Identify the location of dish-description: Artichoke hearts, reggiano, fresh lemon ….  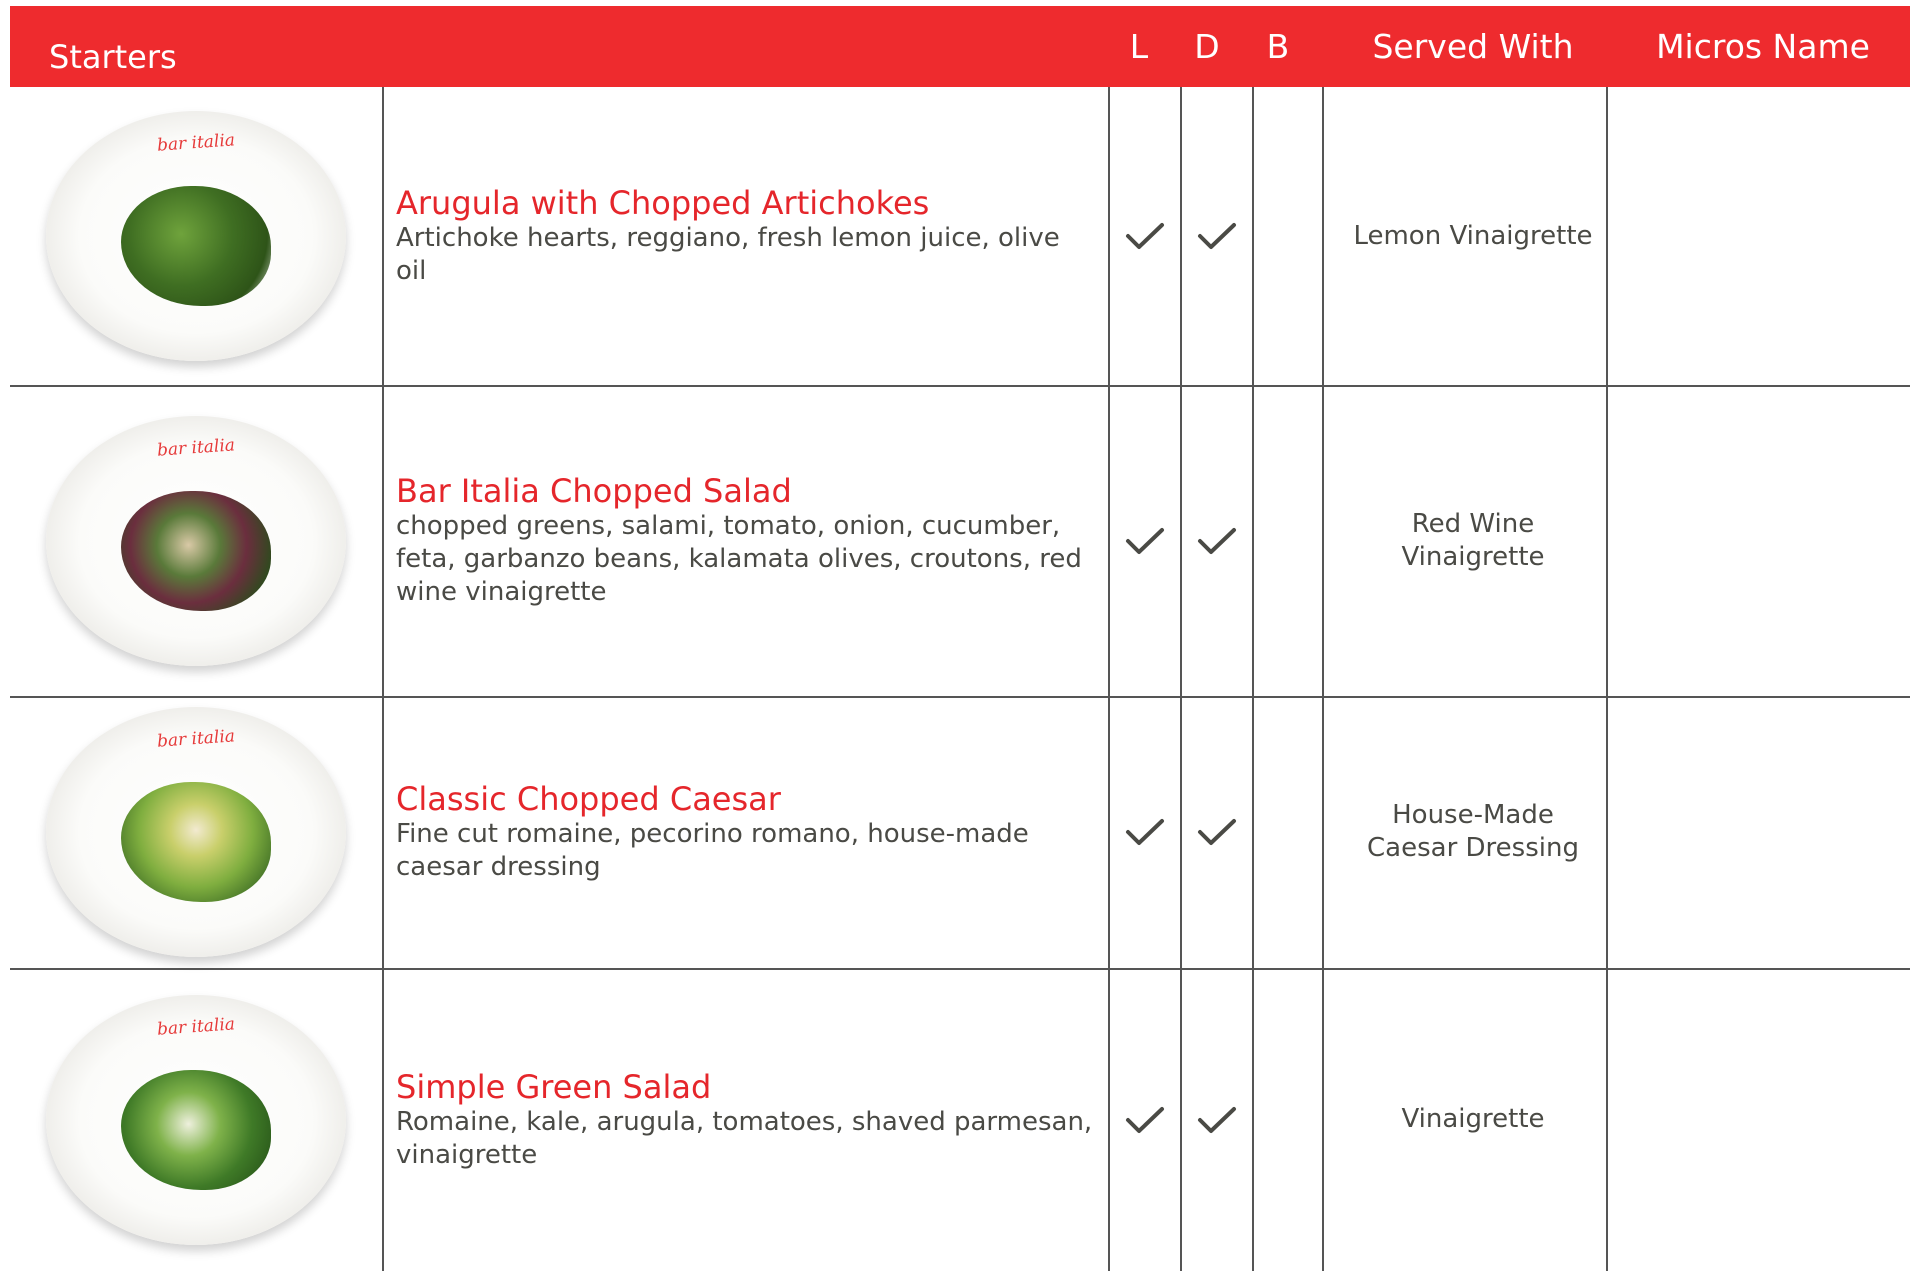
(728, 254).